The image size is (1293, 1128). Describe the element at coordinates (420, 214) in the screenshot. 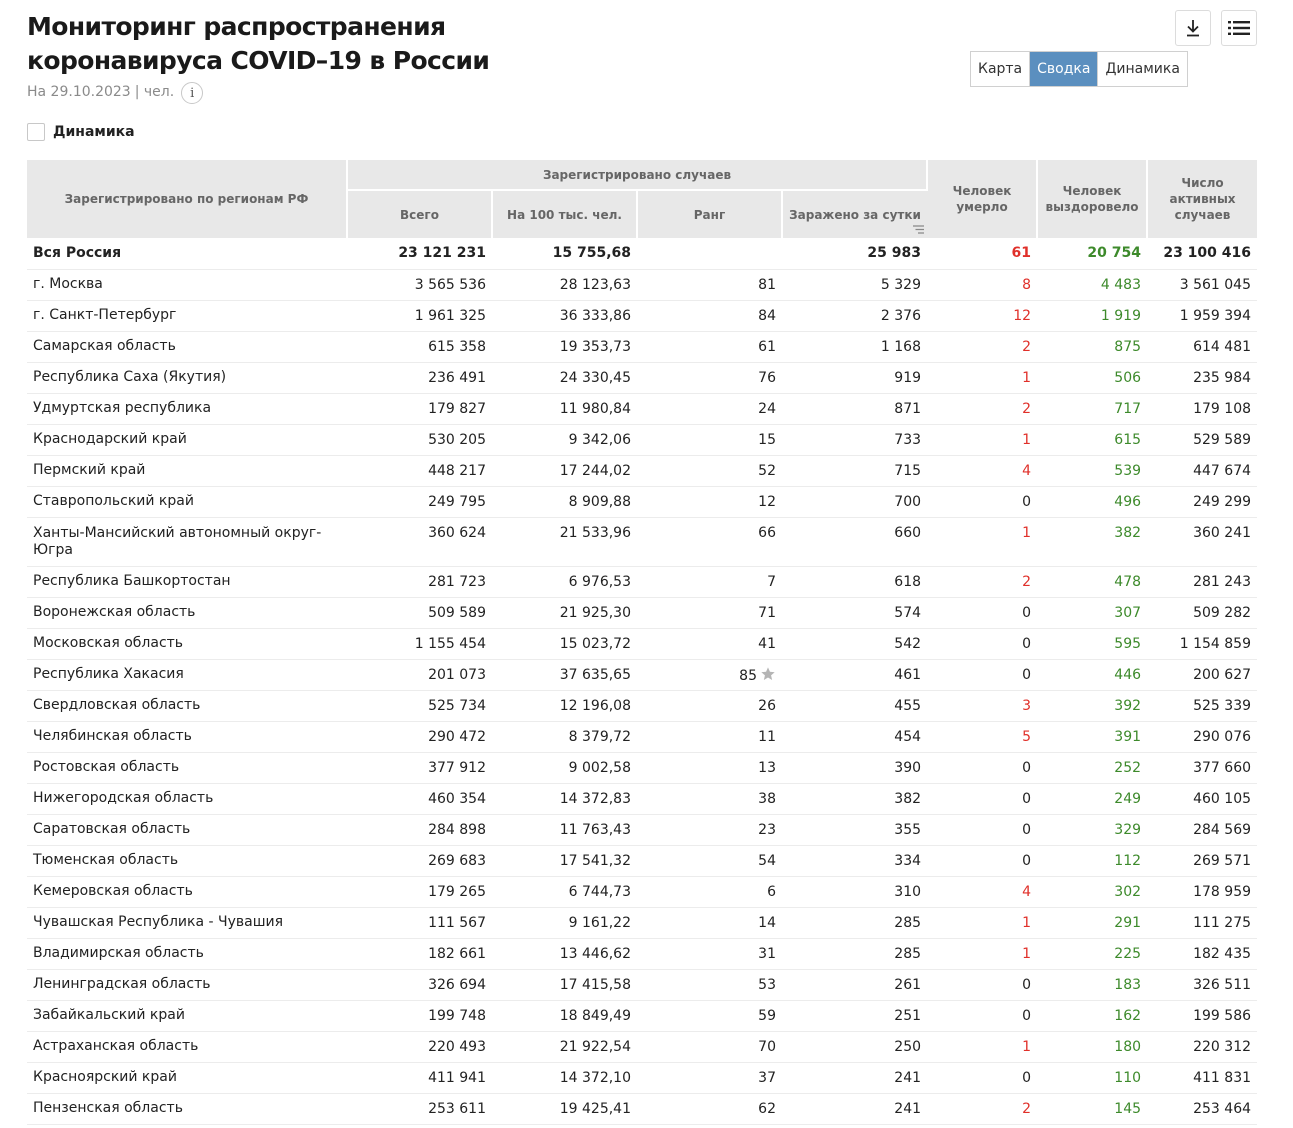

I see `header-total: Всего` at that location.